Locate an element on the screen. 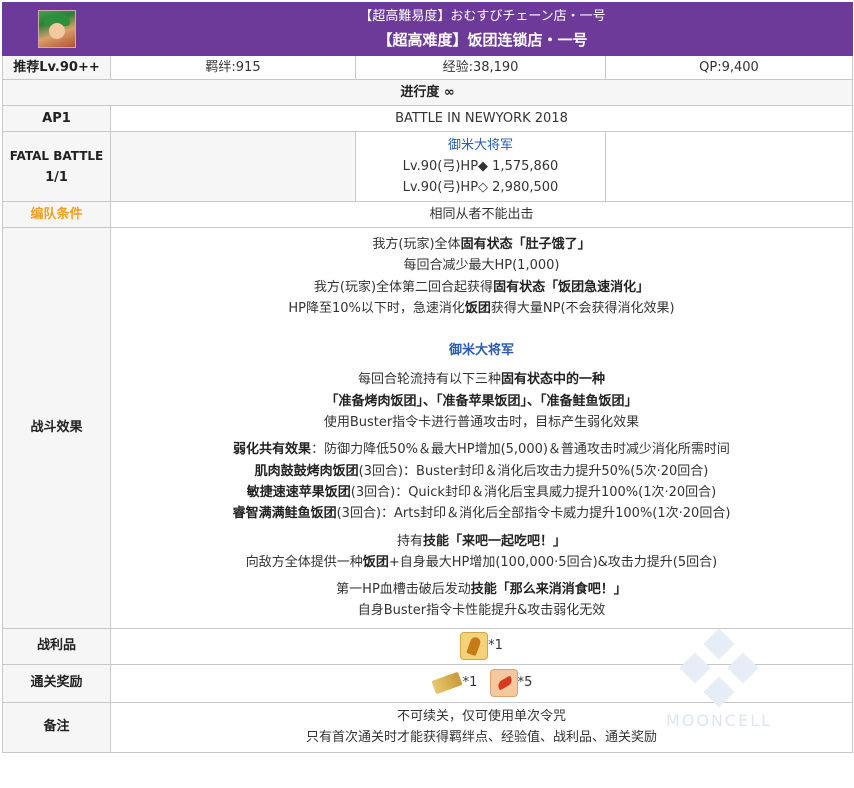  empty-enemy-slot-left is located at coordinates (233, 166).